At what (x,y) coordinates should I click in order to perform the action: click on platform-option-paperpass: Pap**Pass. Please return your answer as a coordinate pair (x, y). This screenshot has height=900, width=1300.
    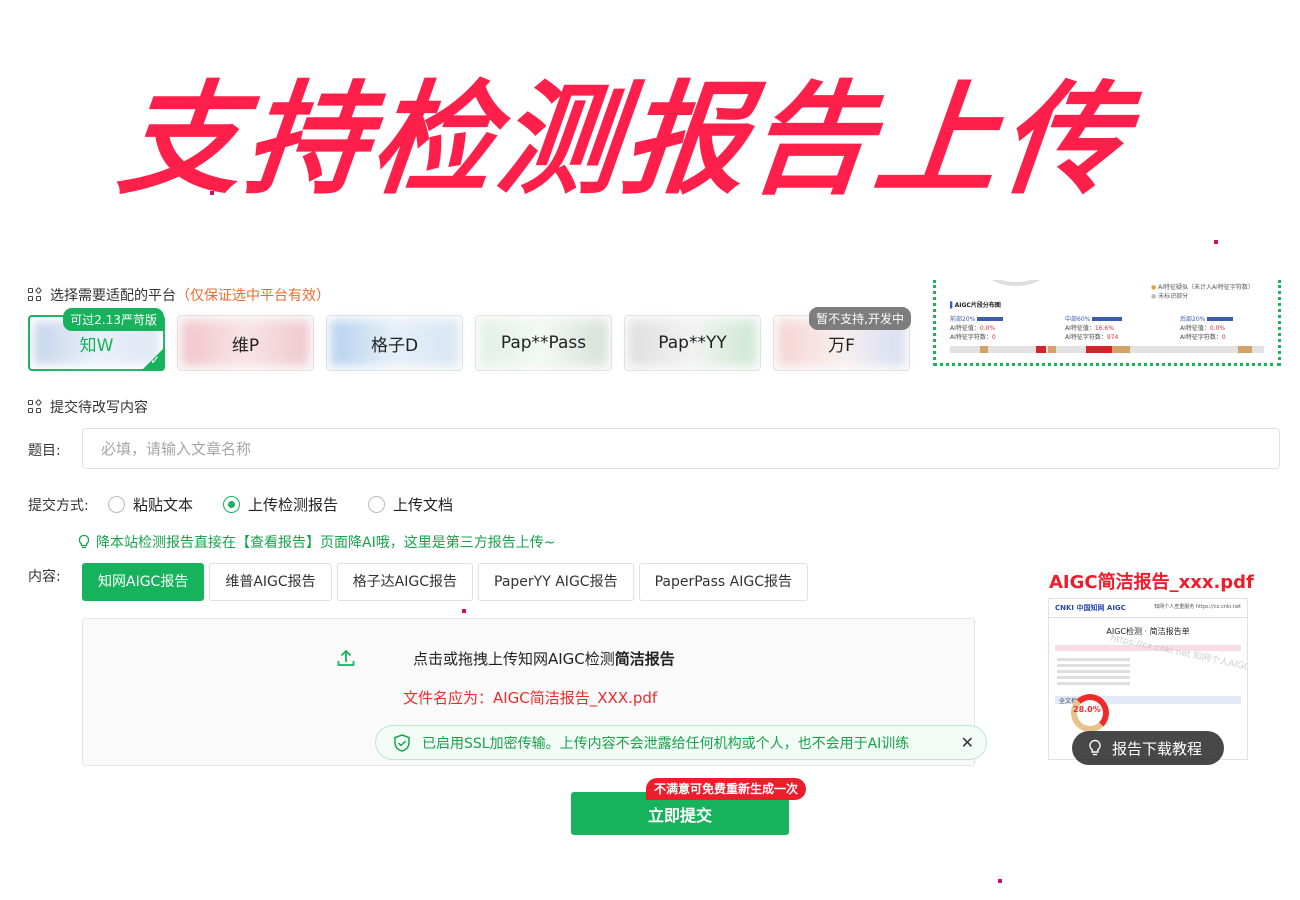
    Looking at the image, I should click on (543, 343).